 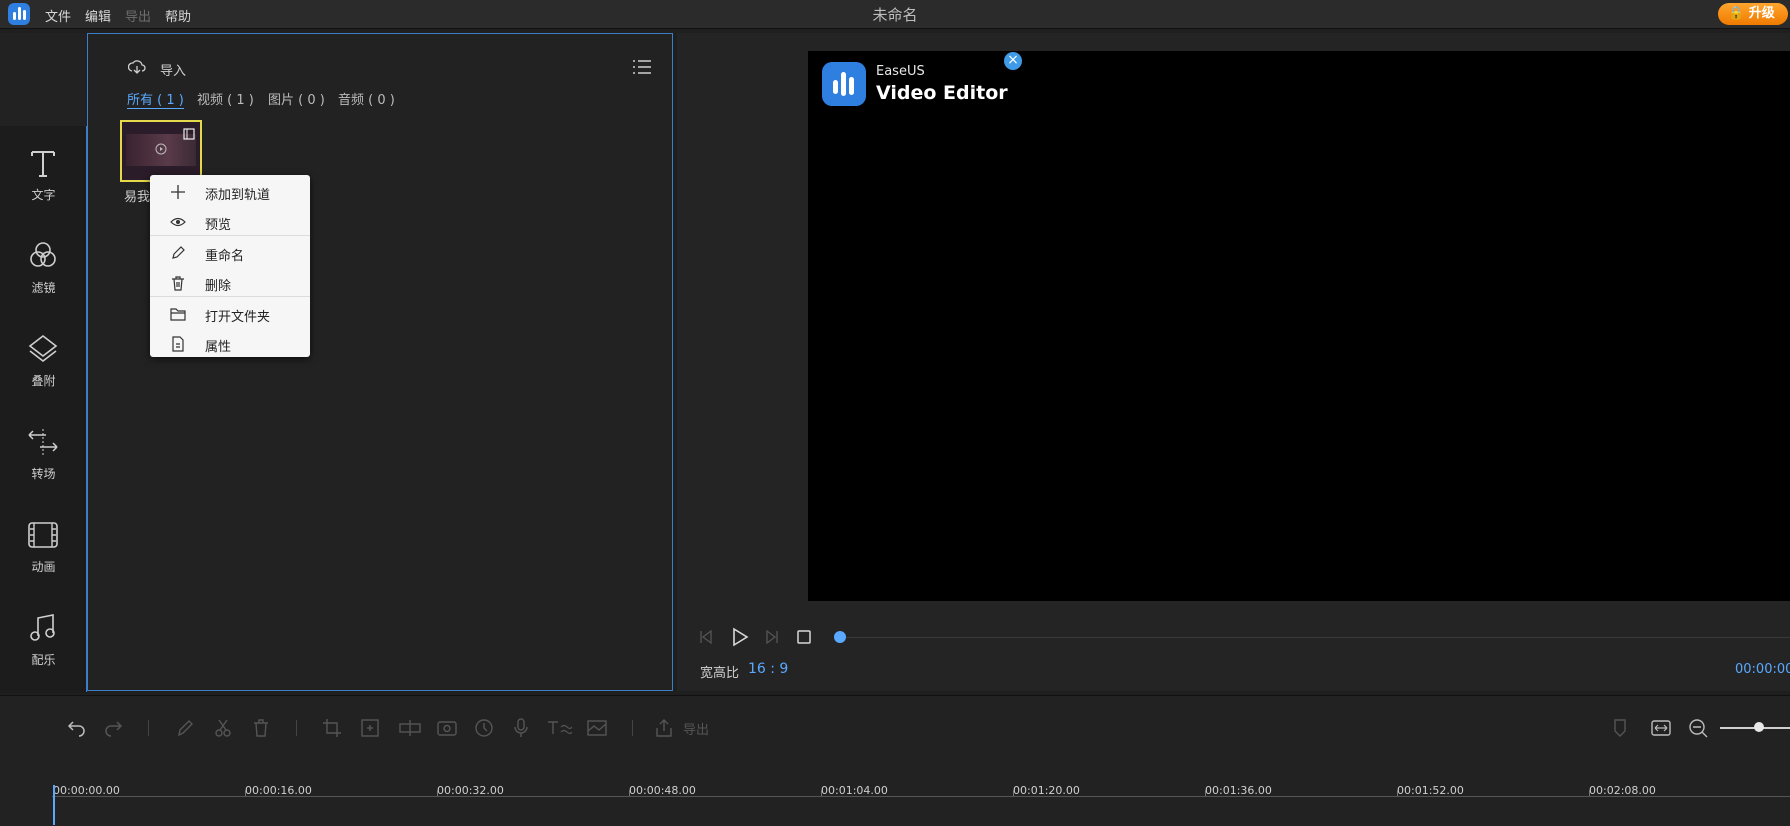 What do you see at coordinates (844, 84) in the screenshot?
I see `easeus-logo-icon` at bounding box center [844, 84].